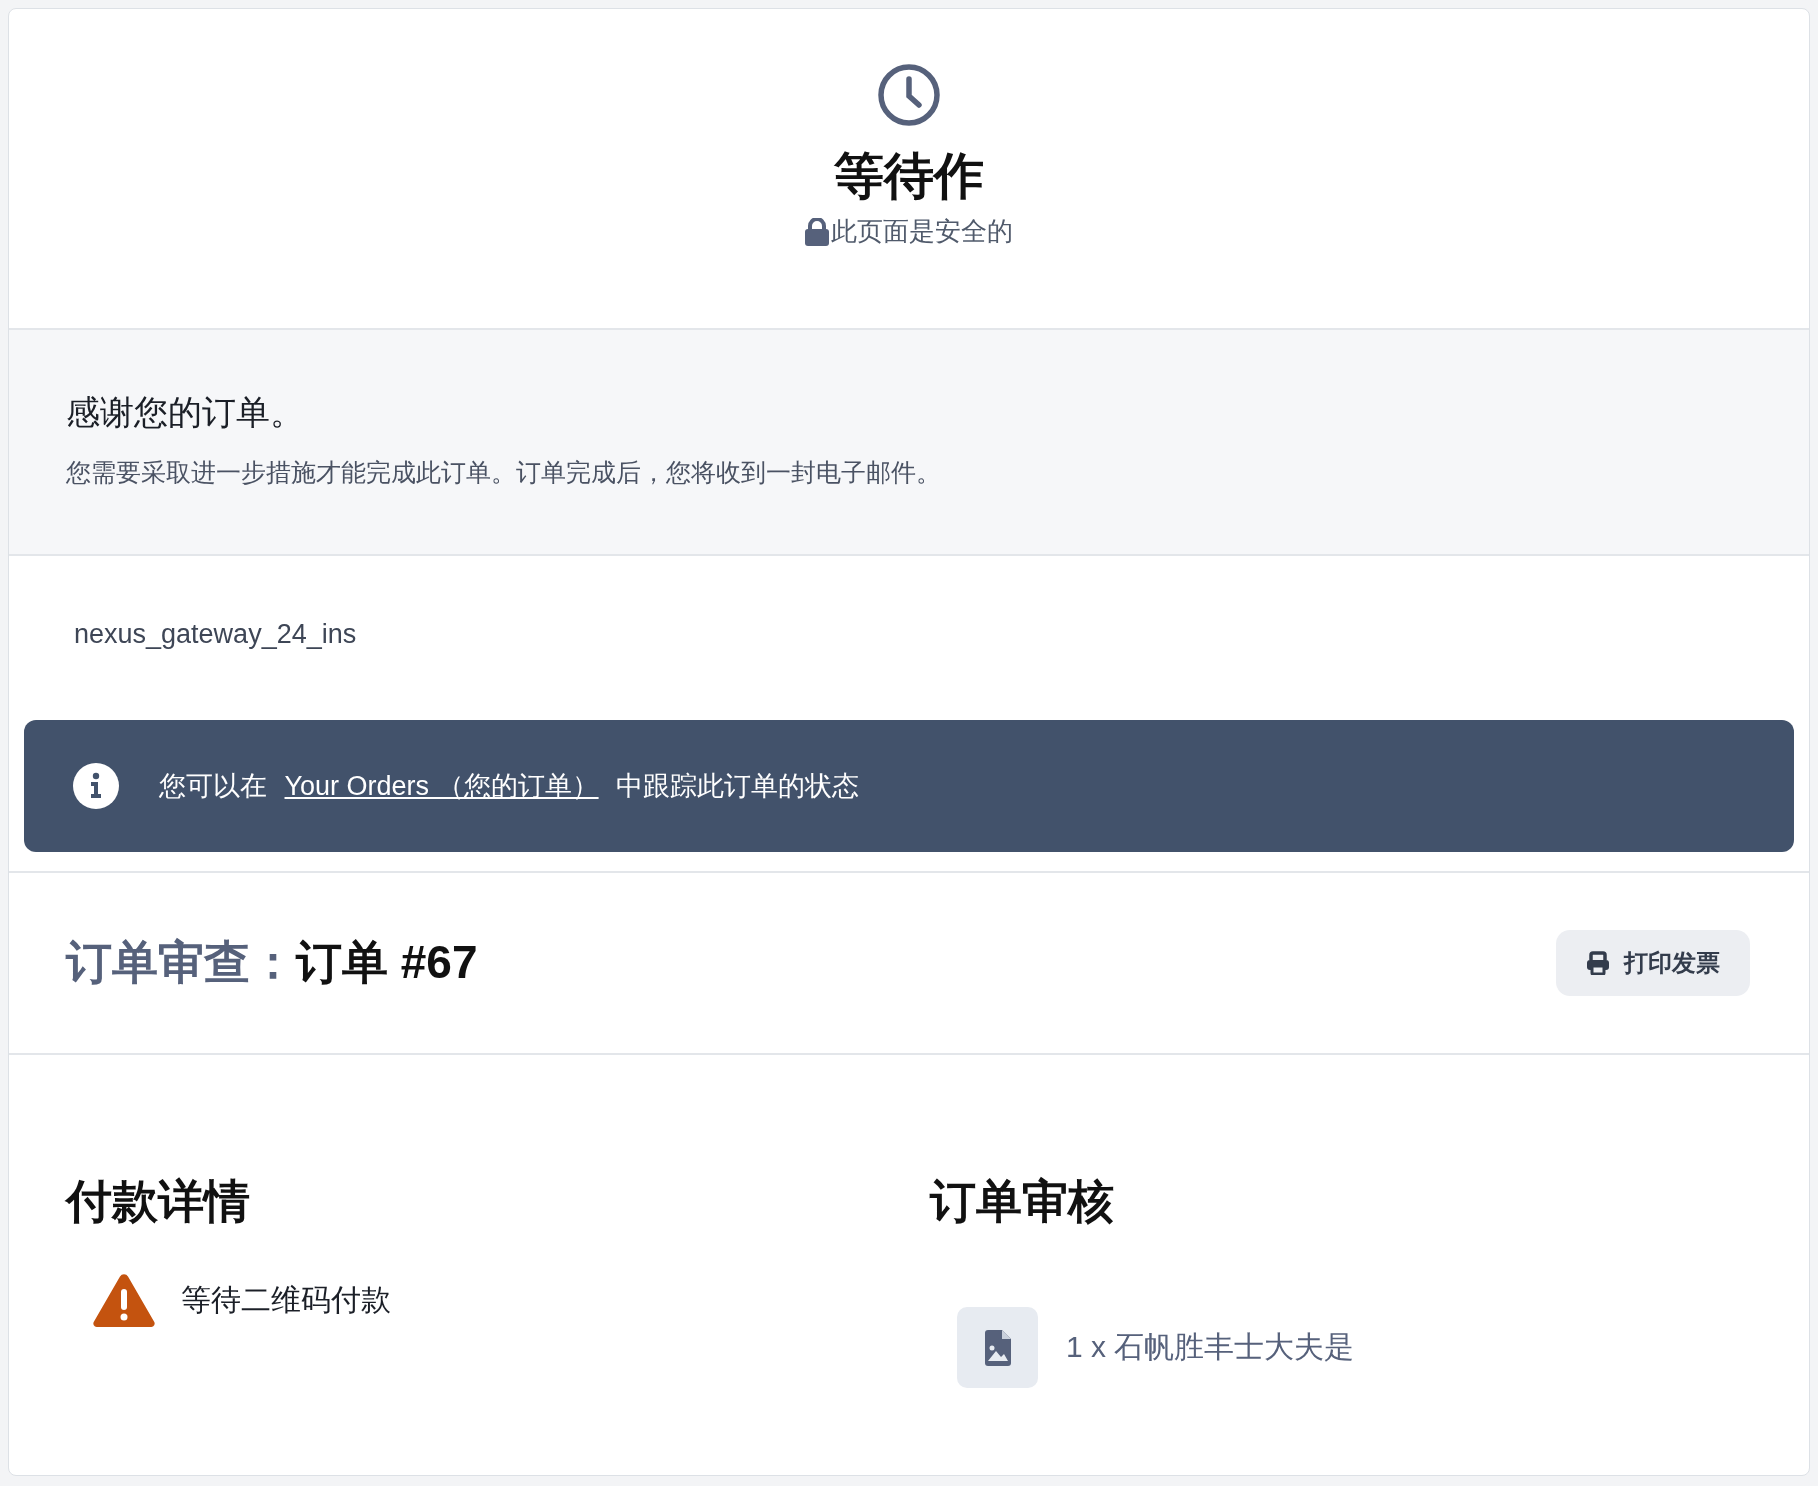 This screenshot has width=1818, height=1486. Describe the element at coordinates (216, 634) in the screenshot. I see `gateway-name: nexus_gateway_24_ins` at that location.